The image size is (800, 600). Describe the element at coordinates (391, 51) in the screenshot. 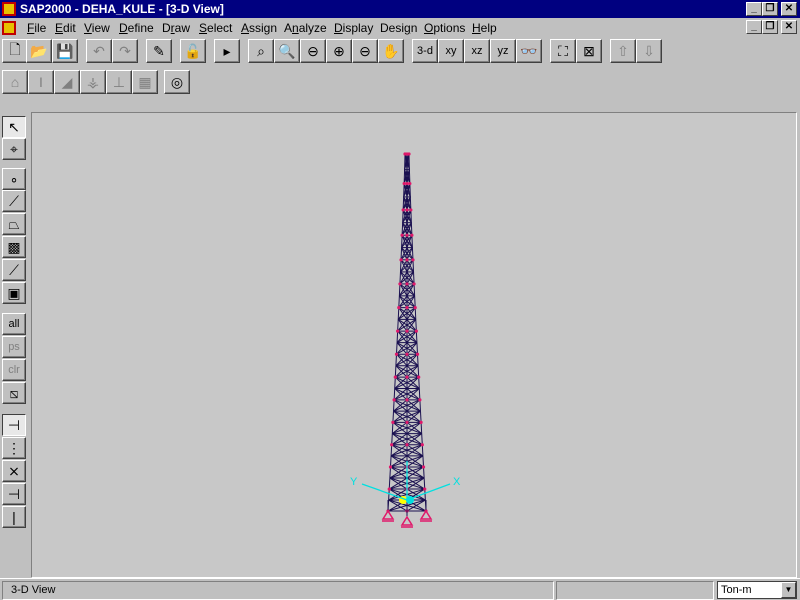

I see `pan-button: ✋` at that location.